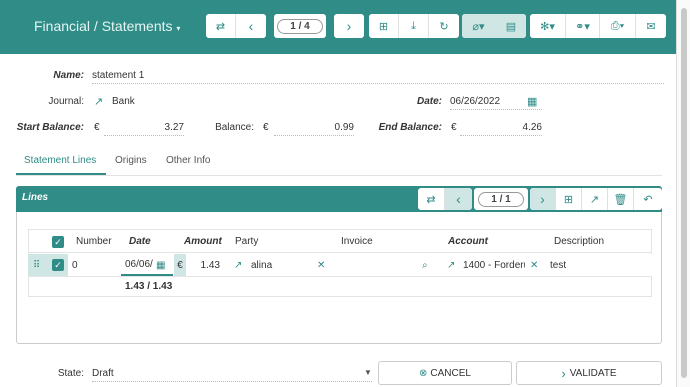 The image size is (690, 387). Describe the element at coordinates (339, 175) in the screenshot. I see `tab-divider` at that location.